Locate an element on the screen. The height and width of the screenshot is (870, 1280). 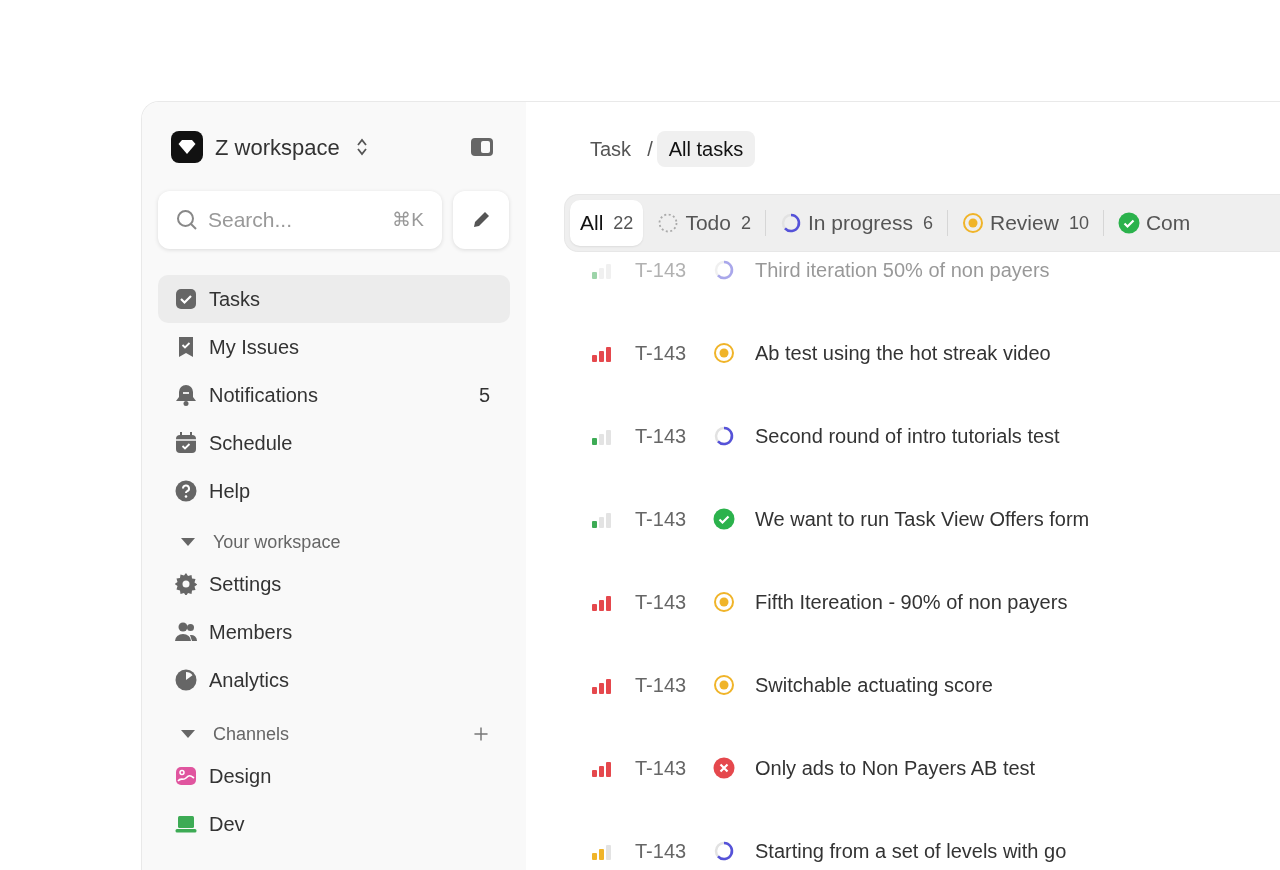
tab-count: 10 is located at coordinates (1078, 223).